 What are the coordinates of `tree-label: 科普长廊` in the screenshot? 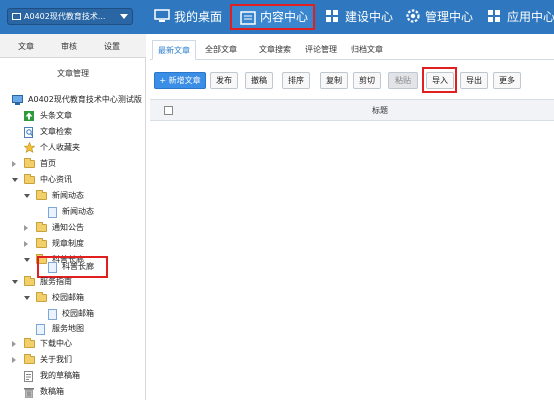 It's located at (78, 266).